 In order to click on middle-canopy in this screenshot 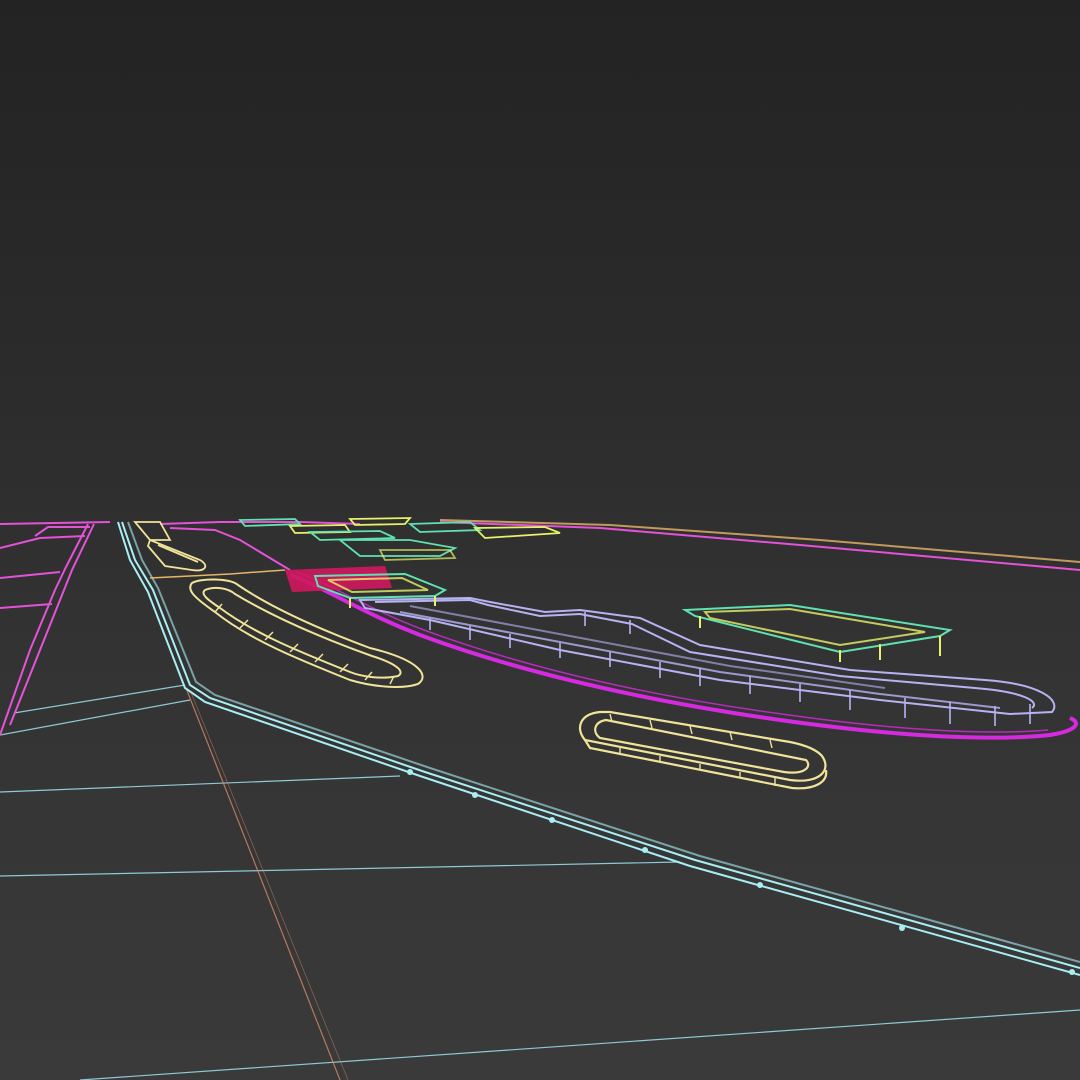, I will do `click(380, 591)`.